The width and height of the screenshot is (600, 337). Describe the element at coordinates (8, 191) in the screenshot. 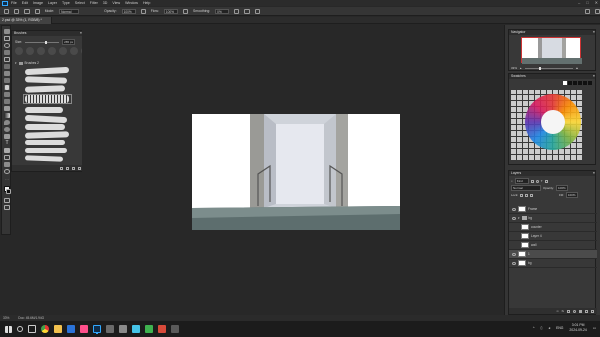

I see `background-color-swatch` at that location.